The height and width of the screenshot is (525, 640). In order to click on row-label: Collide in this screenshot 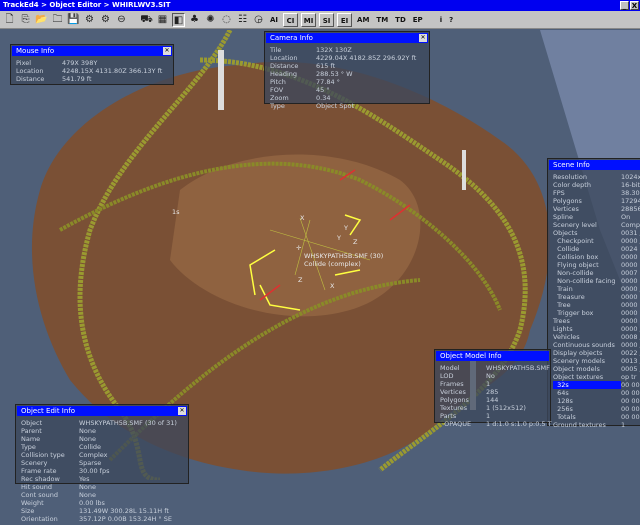, I will do `click(566, 249)`.